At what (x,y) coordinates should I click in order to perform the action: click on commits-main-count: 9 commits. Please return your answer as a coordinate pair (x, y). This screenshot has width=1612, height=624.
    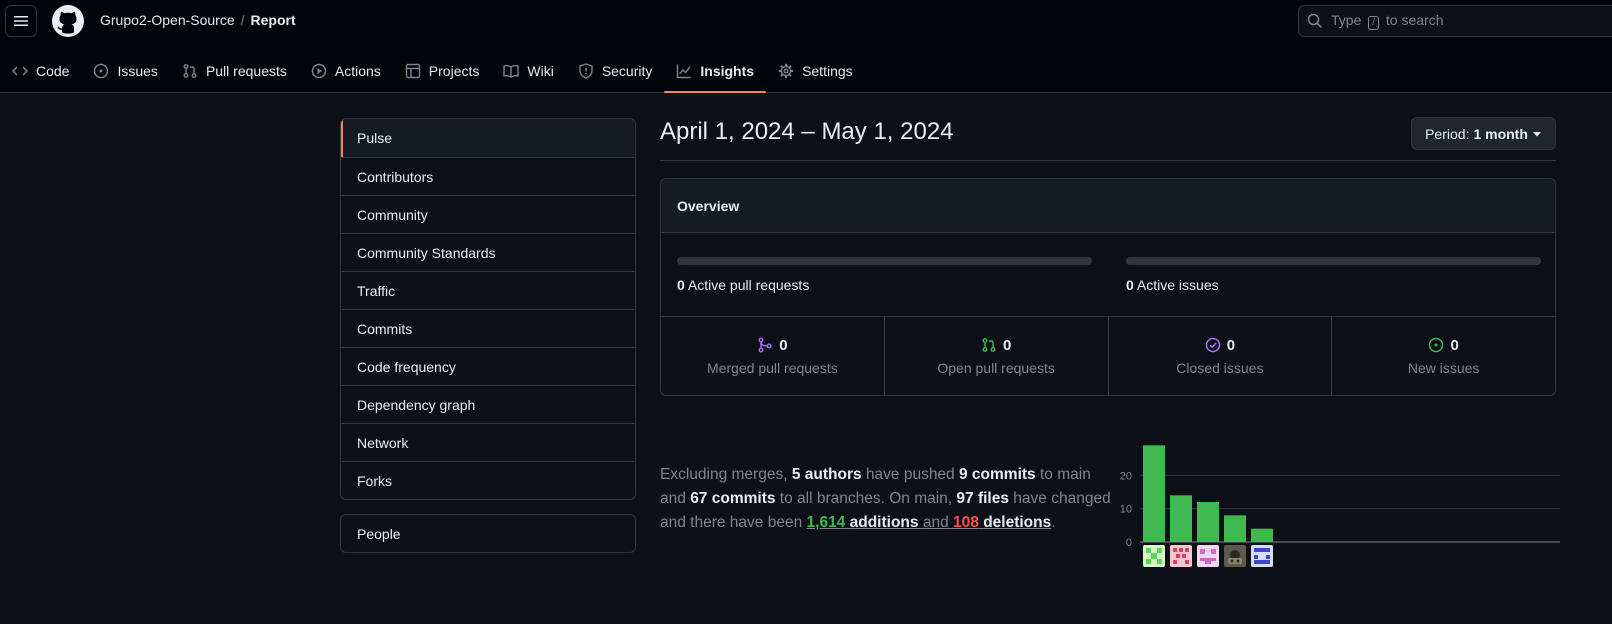
    Looking at the image, I should click on (997, 474).